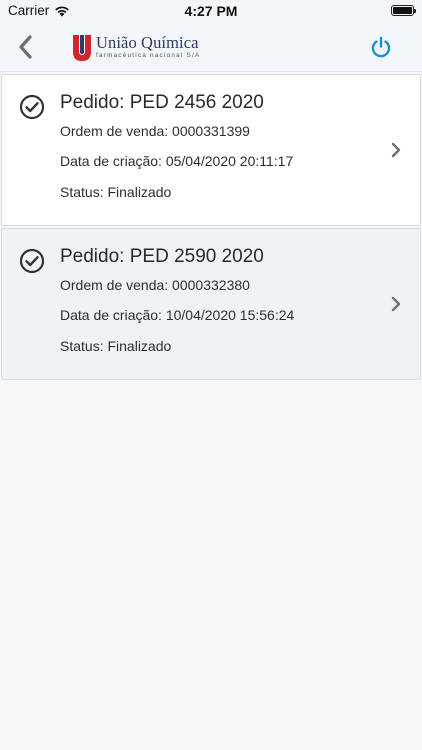  I want to click on order-title: Pedido: PED 2590 2020, so click(162, 256).